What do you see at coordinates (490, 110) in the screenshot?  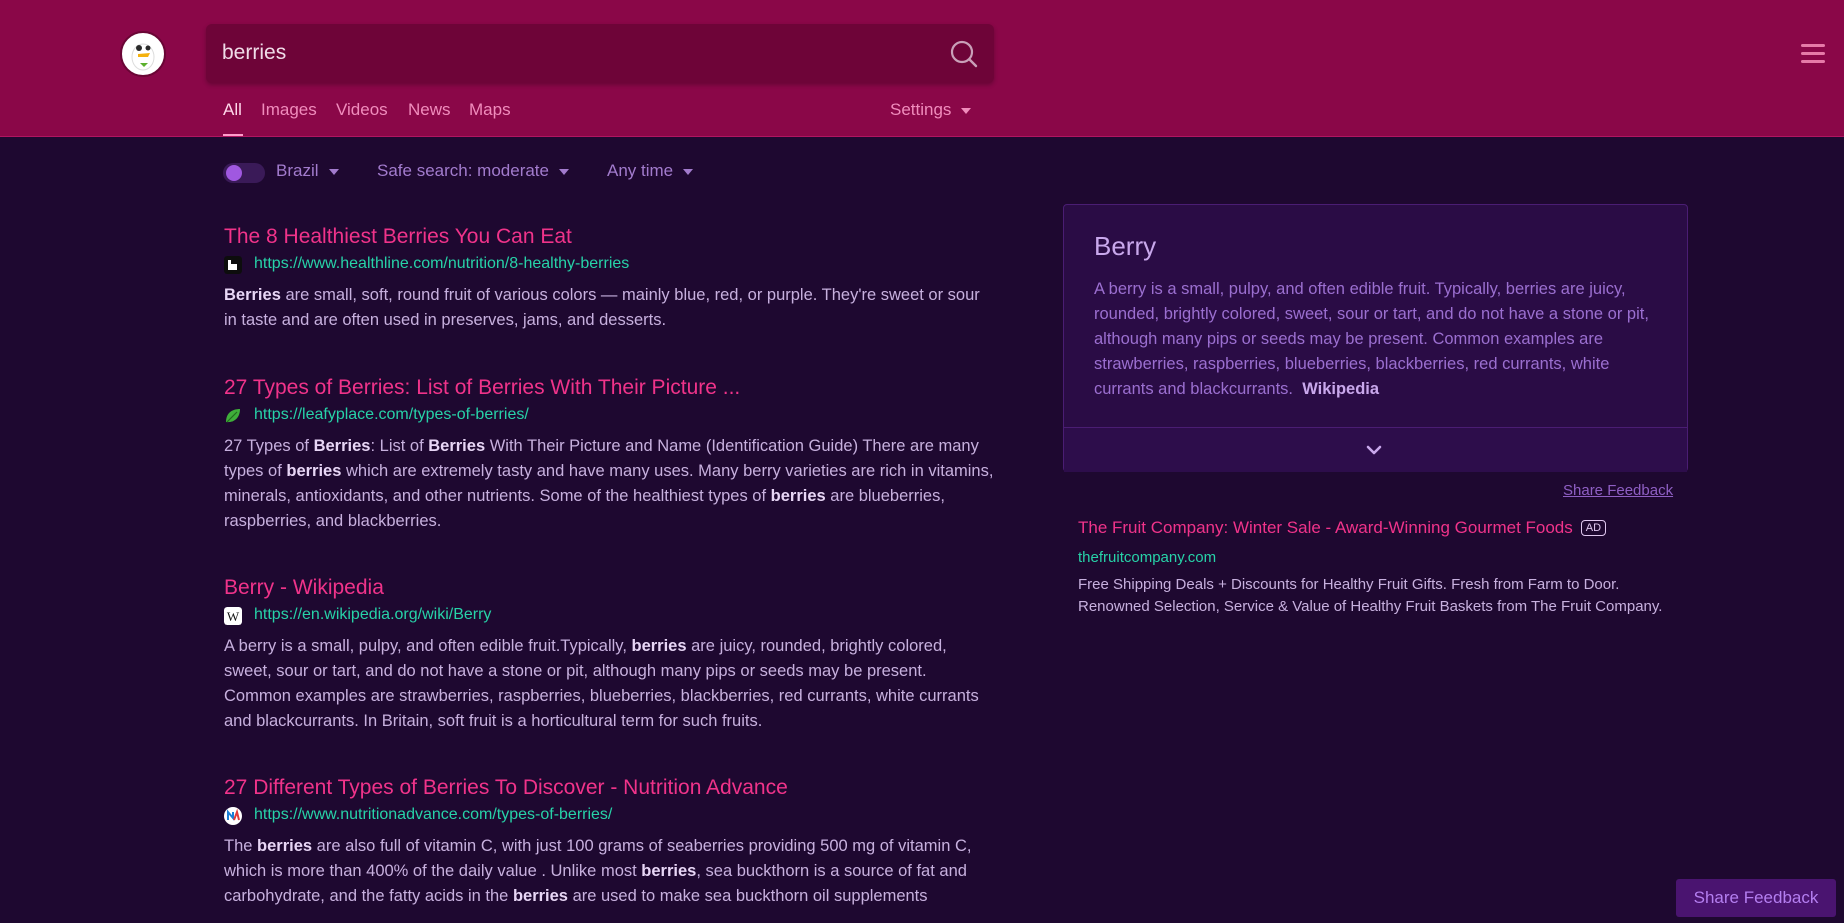 I see `tab-maps: Maps` at bounding box center [490, 110].